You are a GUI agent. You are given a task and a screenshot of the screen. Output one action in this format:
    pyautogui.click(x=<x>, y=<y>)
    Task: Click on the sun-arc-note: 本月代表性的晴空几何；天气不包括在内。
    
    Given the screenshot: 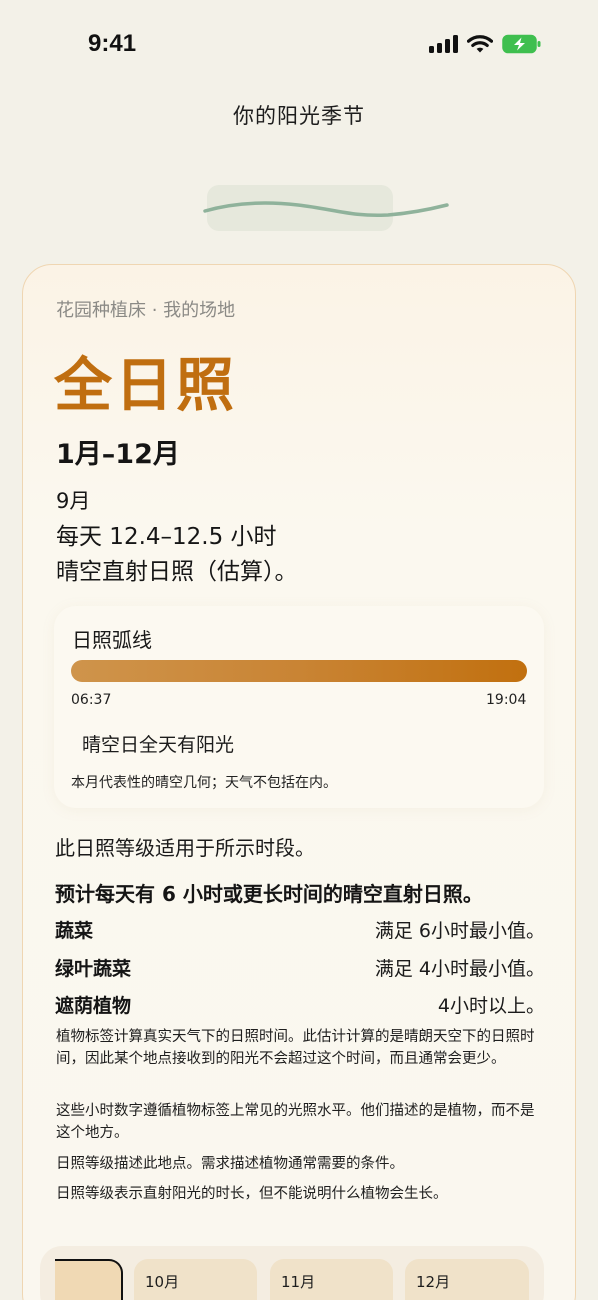 What is the action you would take?
    pyautogui.click(x=204, y=783)
    